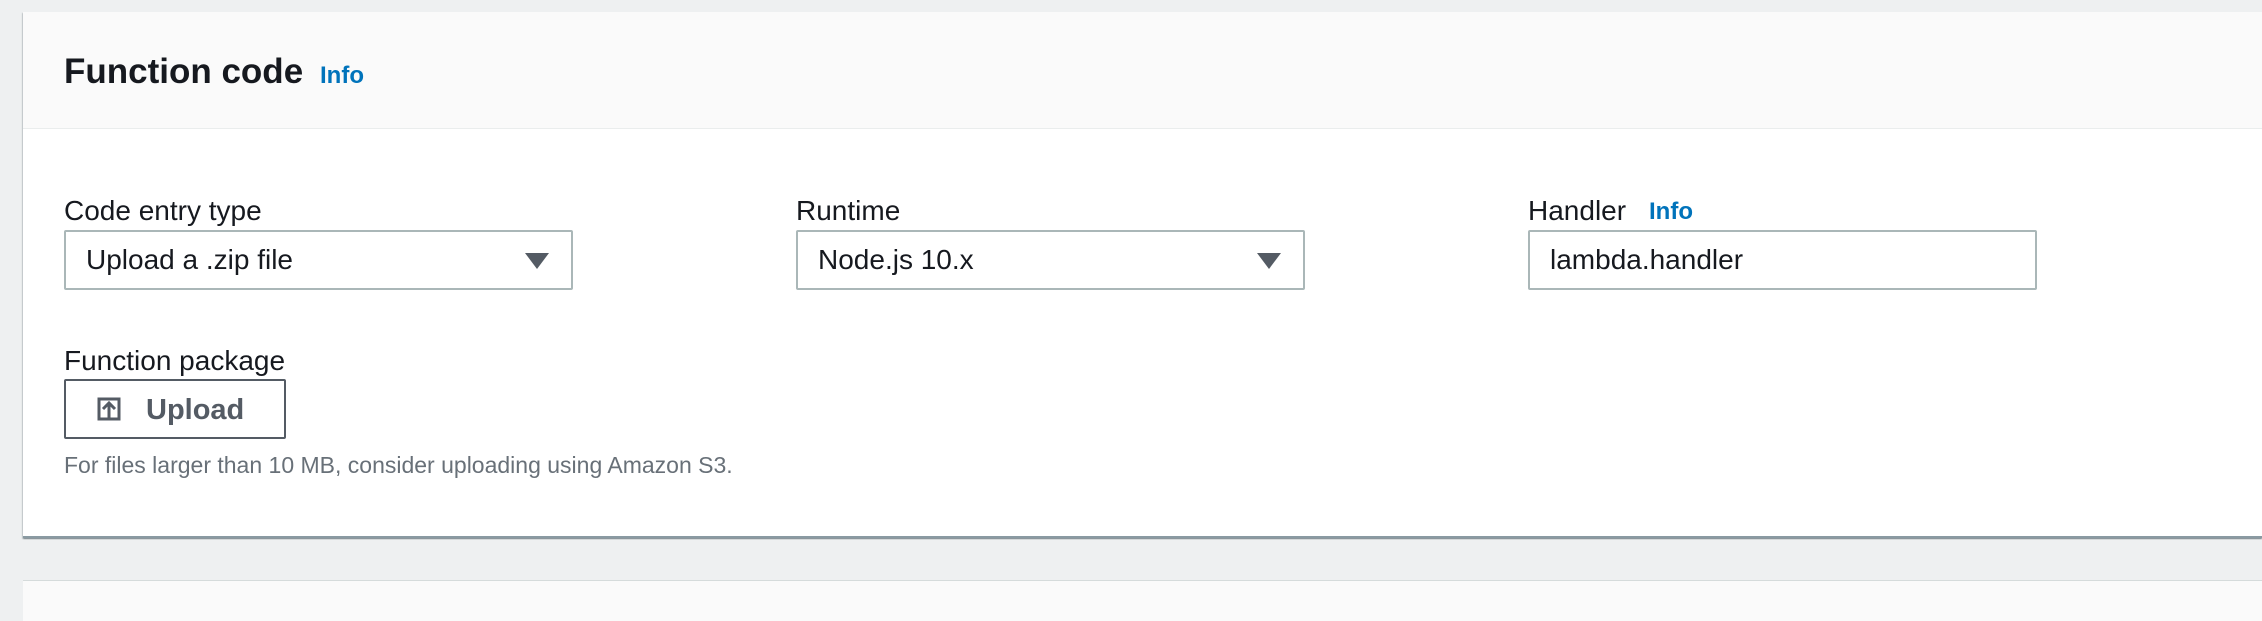 The image size is (2262, 621). What do you see at coordinates (1647, 259) in the screenshot?
I see `handler-value: lambda.handler` at bounding box center [1647, 259].